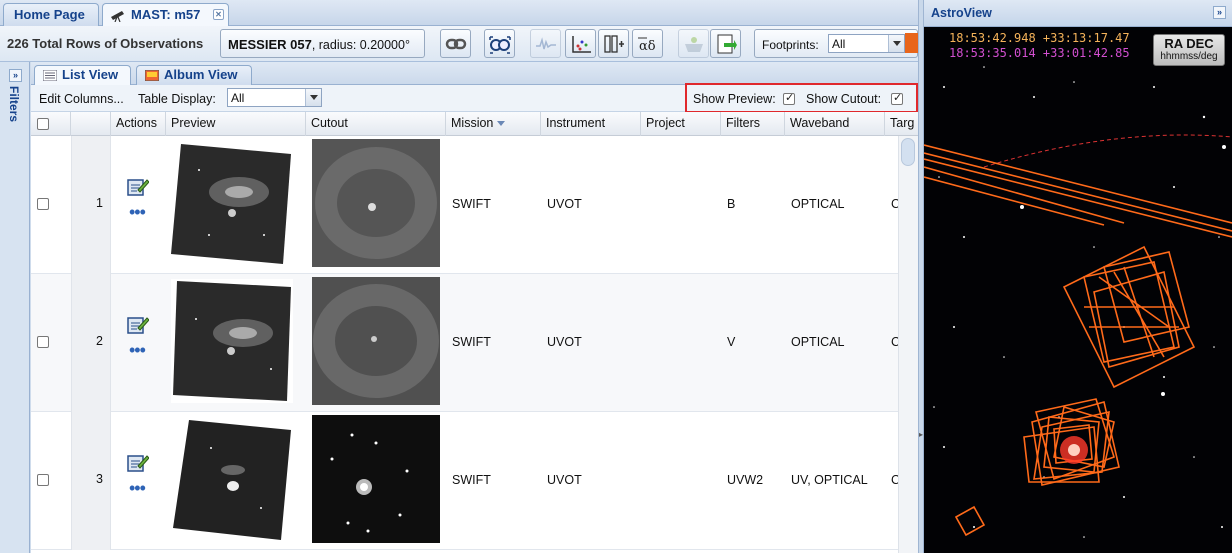 The width and height of the screenshot is (1232, 553). Describe the element at coordinates (459, 13) in the screenshot. I see `main-tab-bar: Home Page MAST: m57 ✕` at that location.